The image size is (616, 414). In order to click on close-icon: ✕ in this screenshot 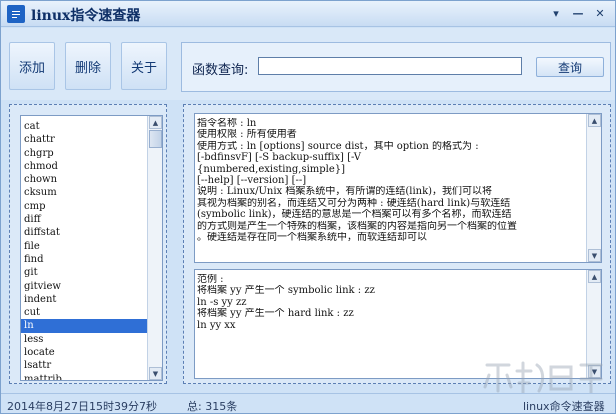, I will do `click(600, 13)`.